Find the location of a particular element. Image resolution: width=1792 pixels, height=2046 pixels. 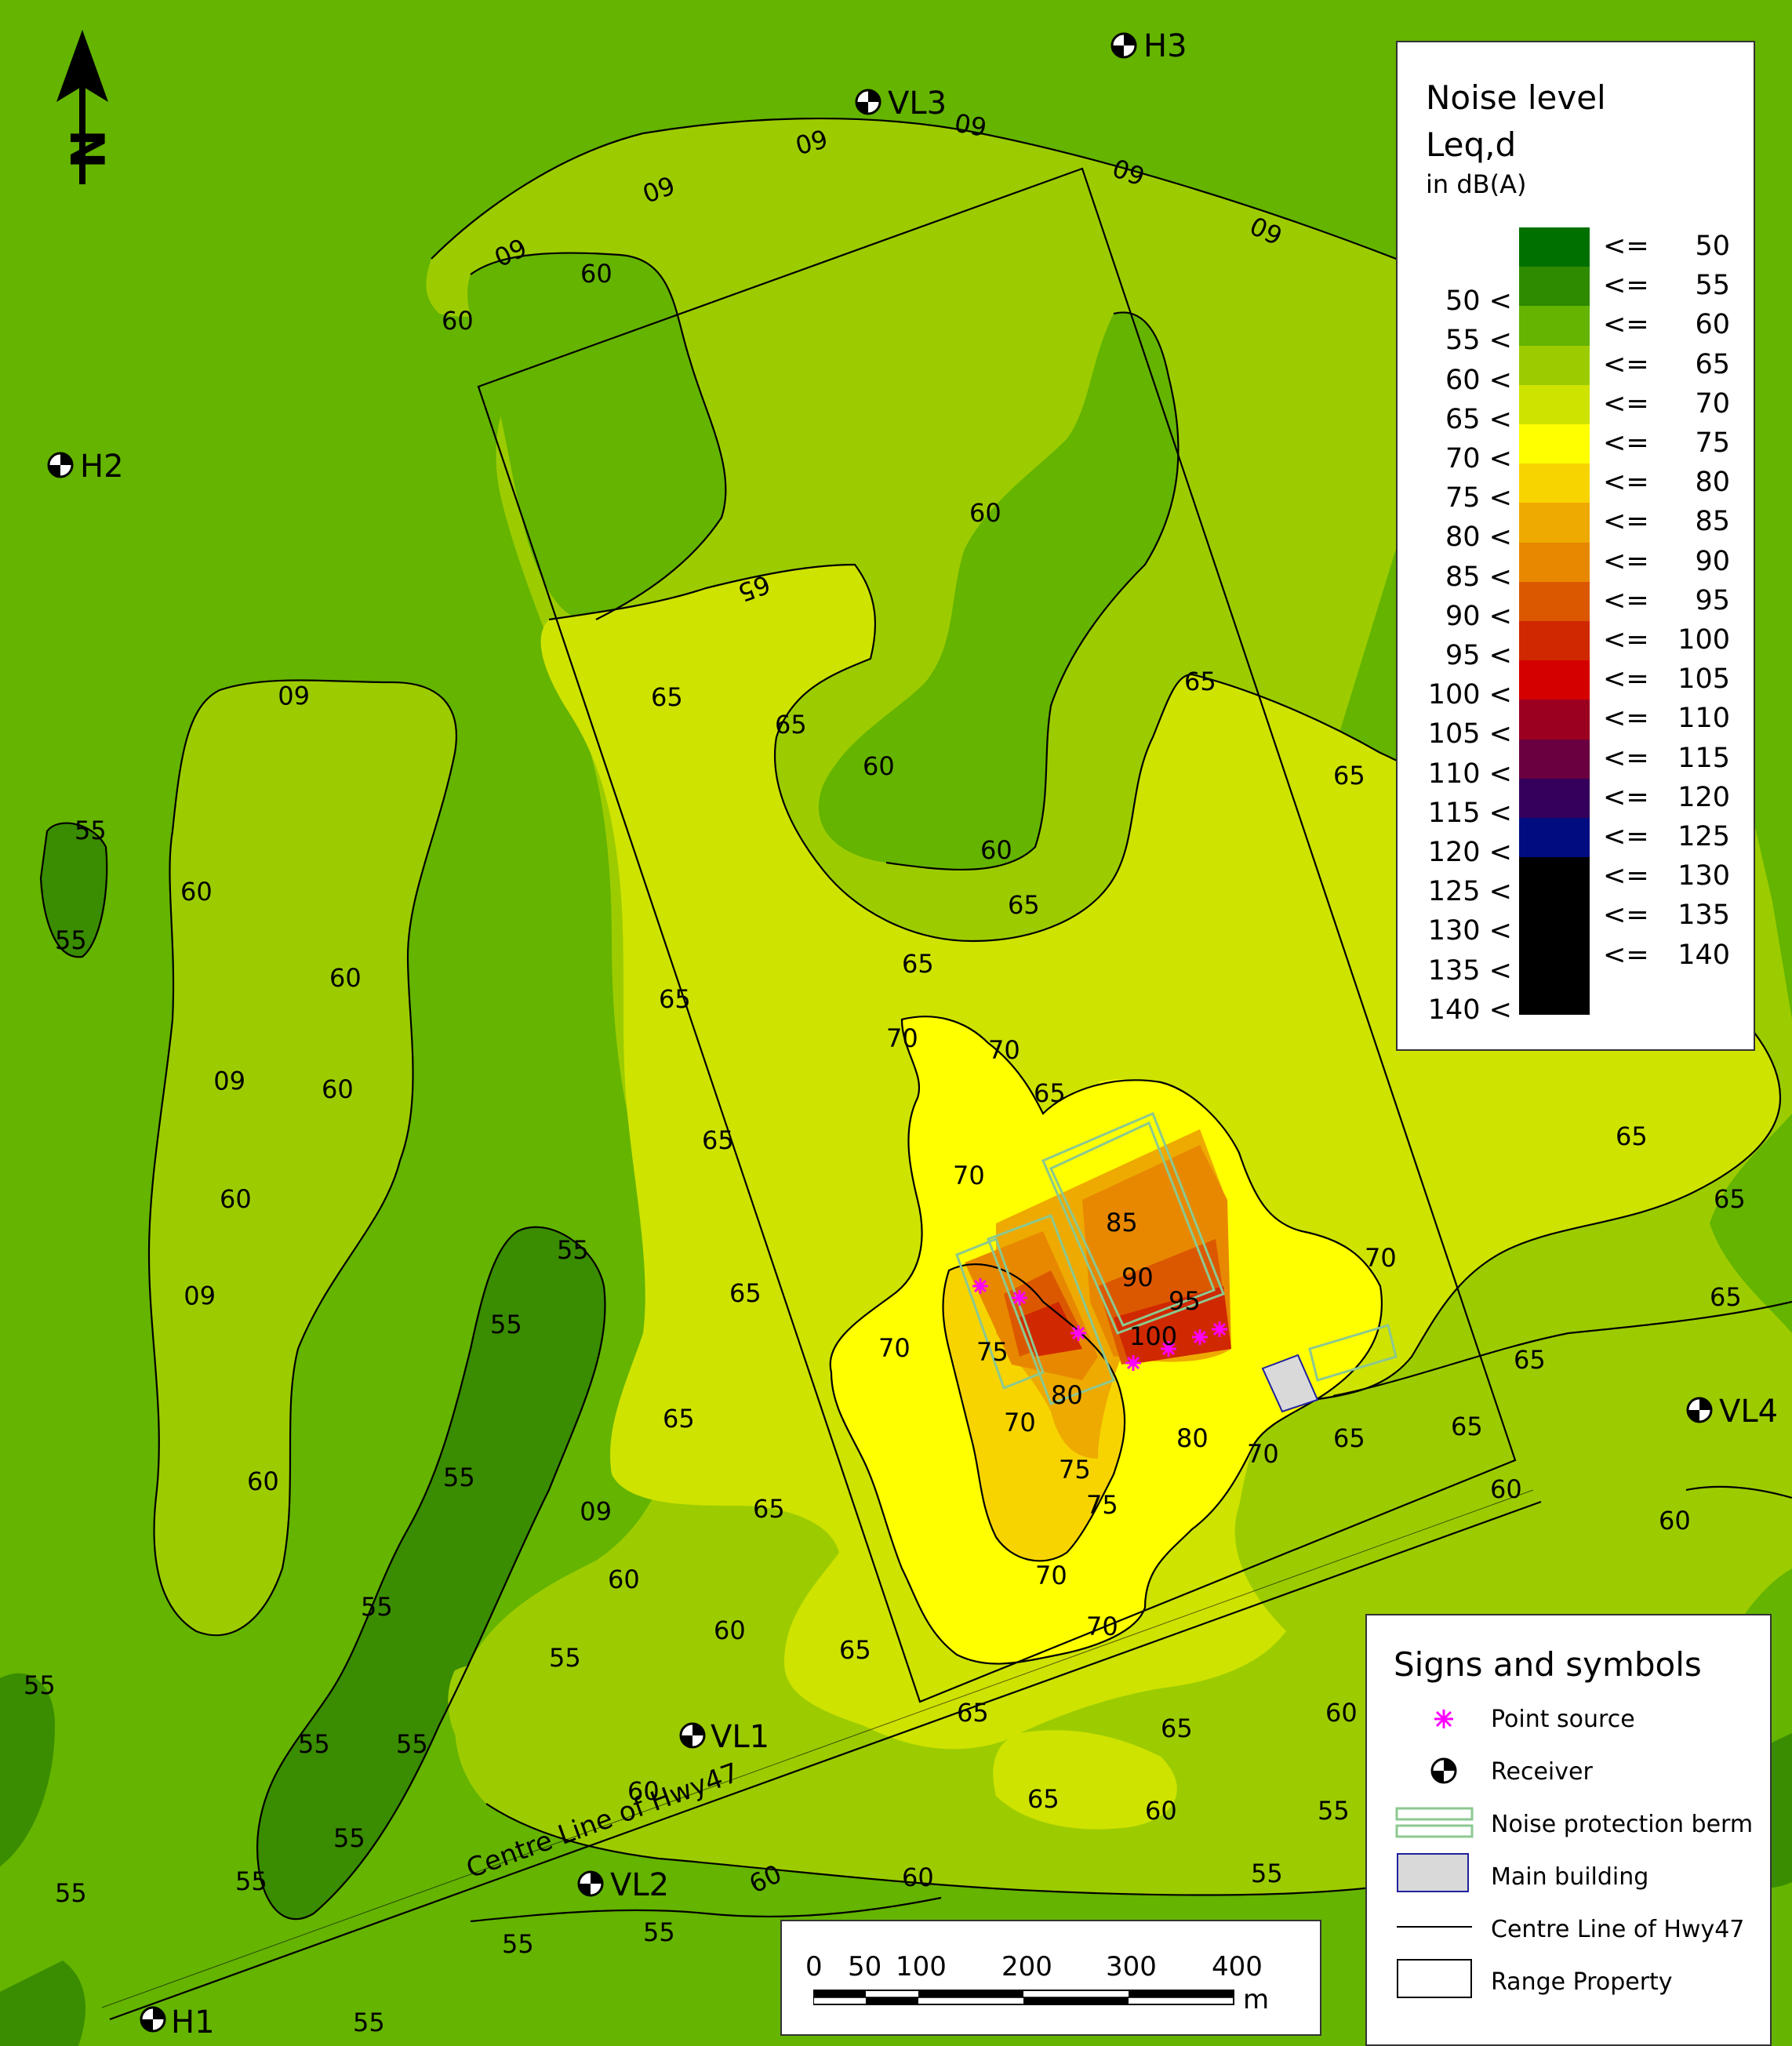

scale-bar-graphic is located at coordinates (1024, 1997).